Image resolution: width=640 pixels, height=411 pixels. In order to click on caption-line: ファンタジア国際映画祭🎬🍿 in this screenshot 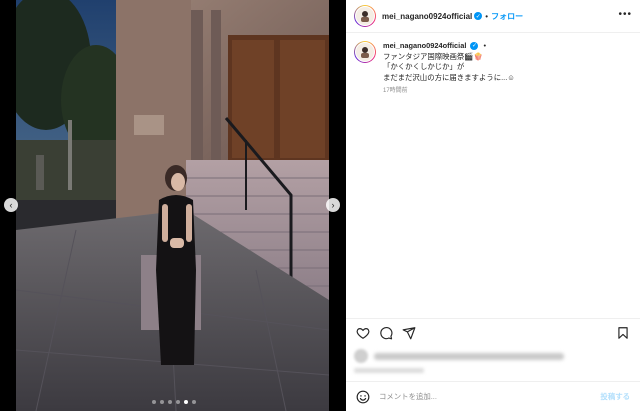, I will do `click(433, 56)`.